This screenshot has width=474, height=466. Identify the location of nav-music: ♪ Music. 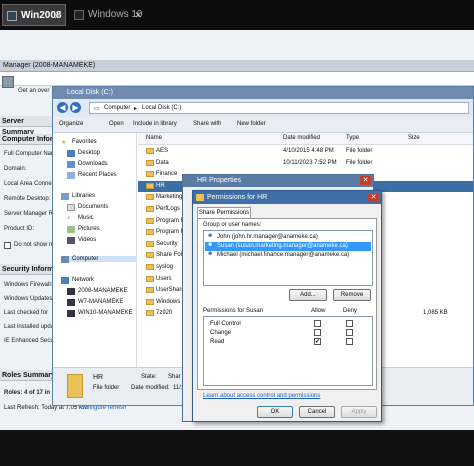
(80, 218).